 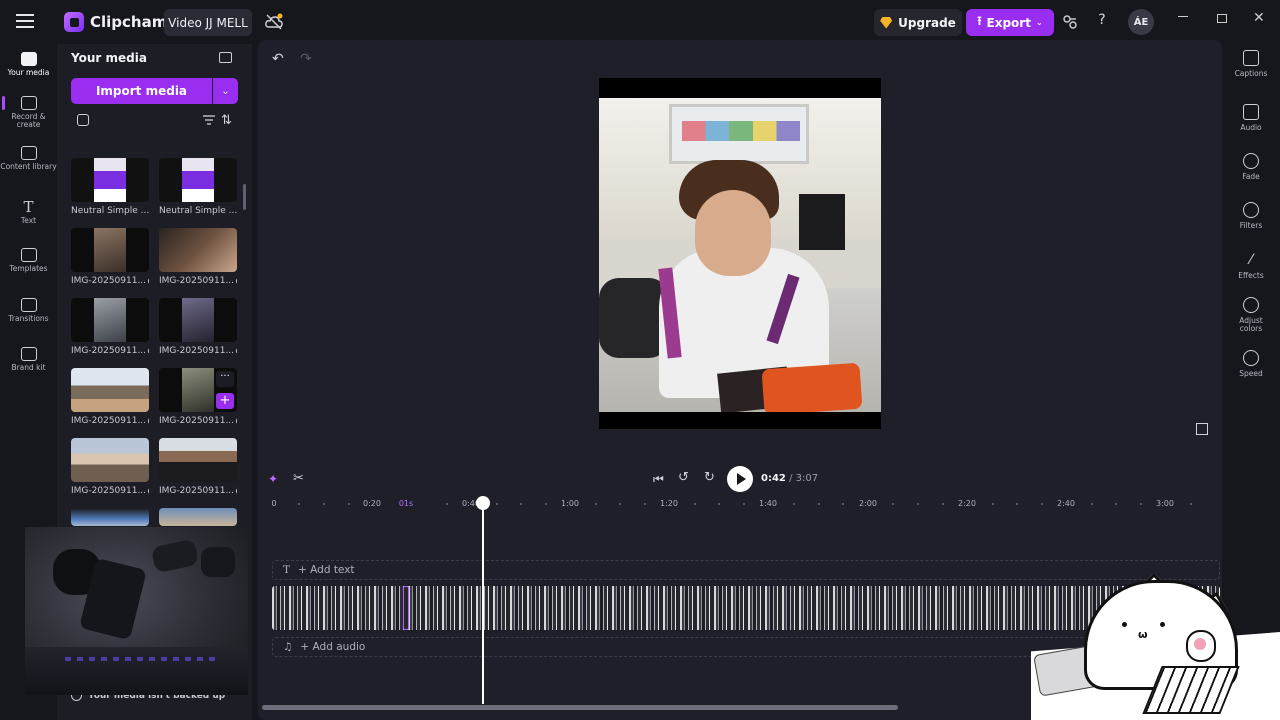 What do you see at coordinates (1102, 21) in the screenshot?
I see `help-icon: ?` at bounding box center [1102, 21].